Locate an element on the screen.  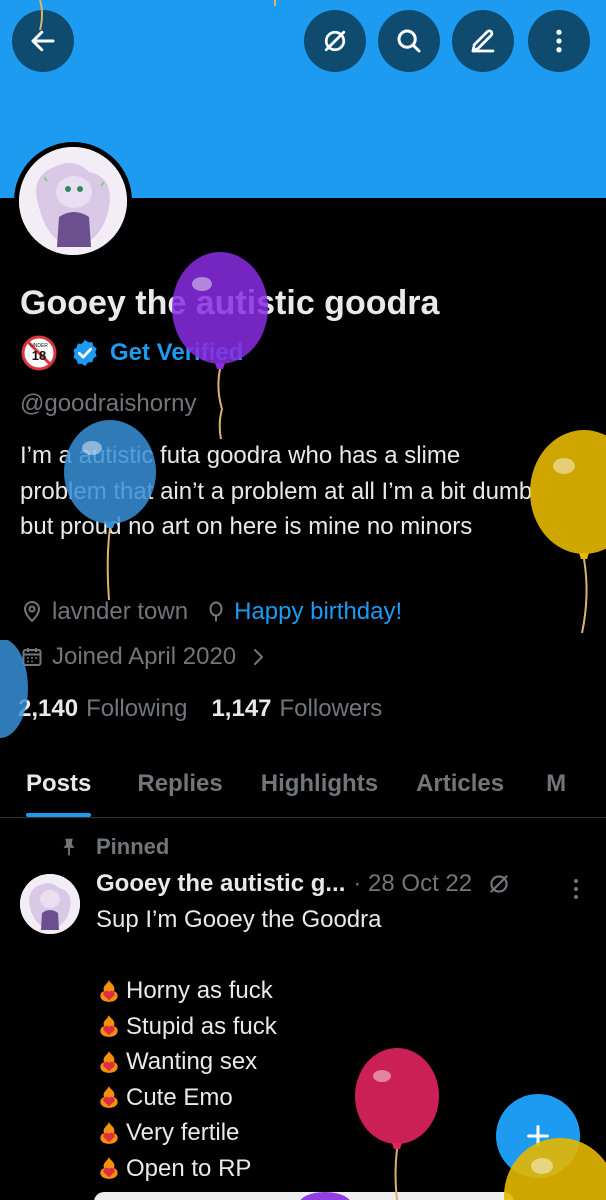
profile-tabs: Posts Replies Highlights Articles M is located at coordinates (303, 788).